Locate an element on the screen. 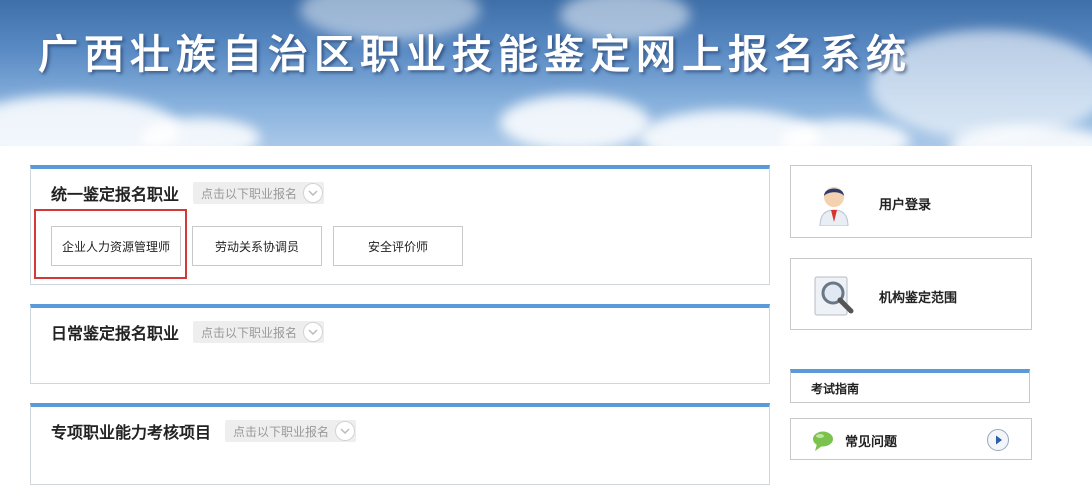  user-icon is located at coordinates (834, 206).